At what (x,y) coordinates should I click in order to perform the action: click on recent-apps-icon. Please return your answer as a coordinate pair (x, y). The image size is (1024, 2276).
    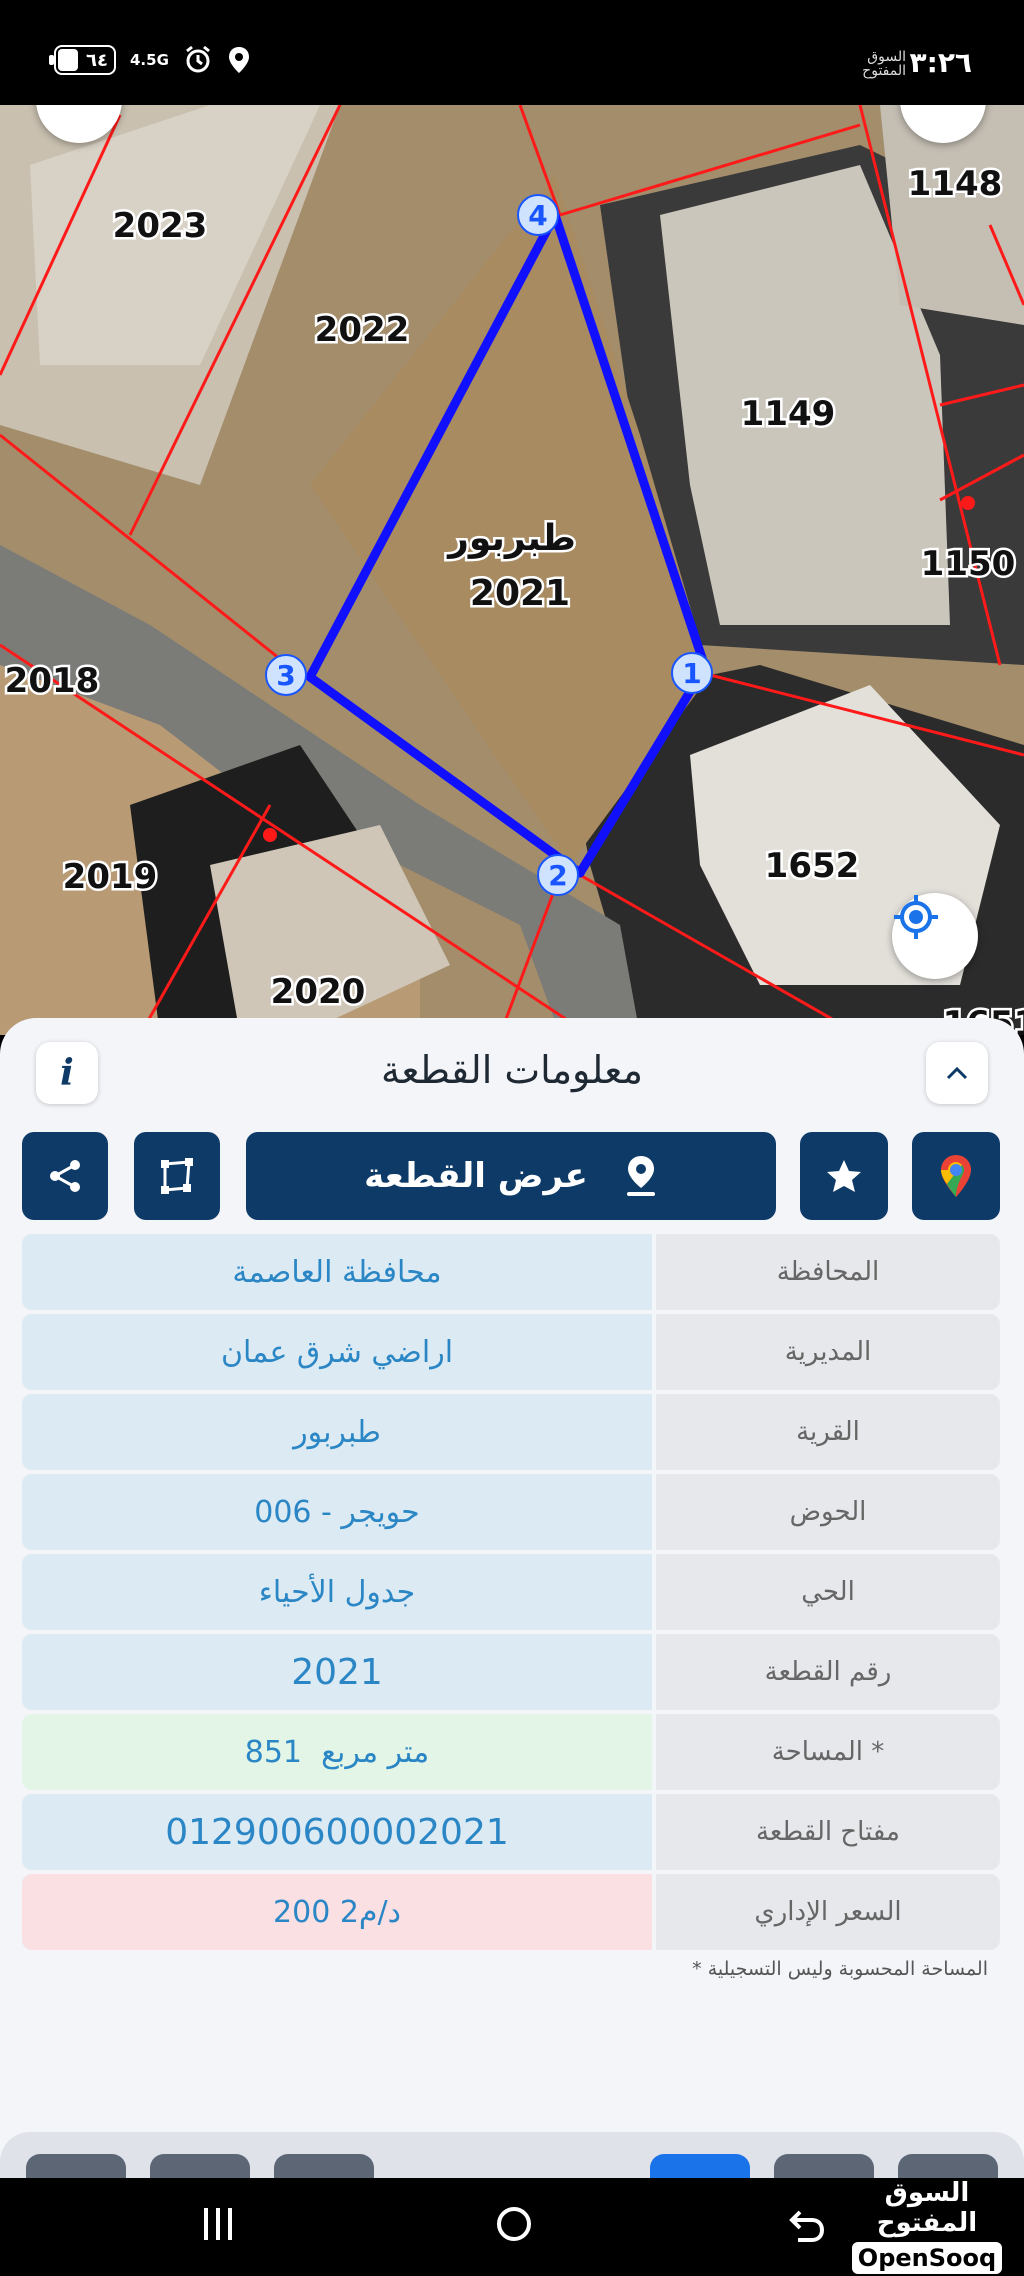
    Looking at the image, I should click on (218, 2224).